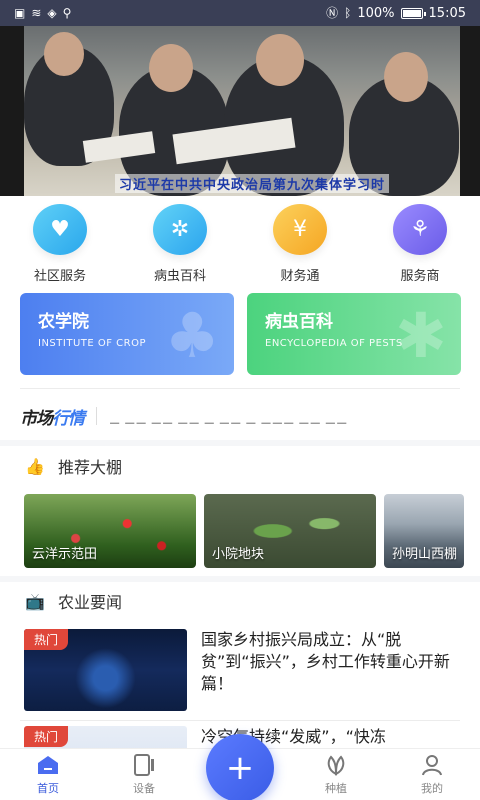 This screenshot has width=480, height=800. Describe the element at coordinates (59, 276) in the screenshot. I see `service-label: 社区服务` at that location.